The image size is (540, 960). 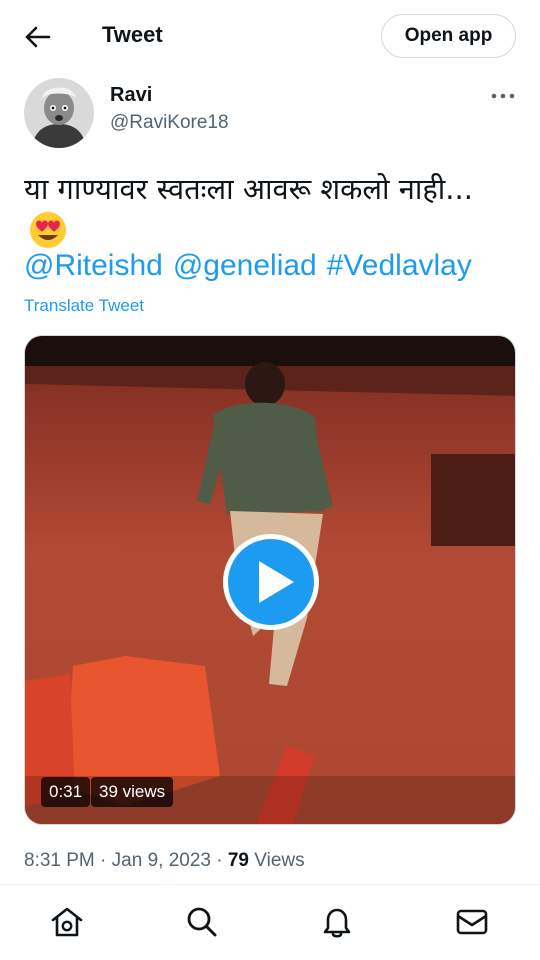 What do you see at coordinates (67, 922) in the screenshot?
I see `home-icon` at bounding box center [67, 922].